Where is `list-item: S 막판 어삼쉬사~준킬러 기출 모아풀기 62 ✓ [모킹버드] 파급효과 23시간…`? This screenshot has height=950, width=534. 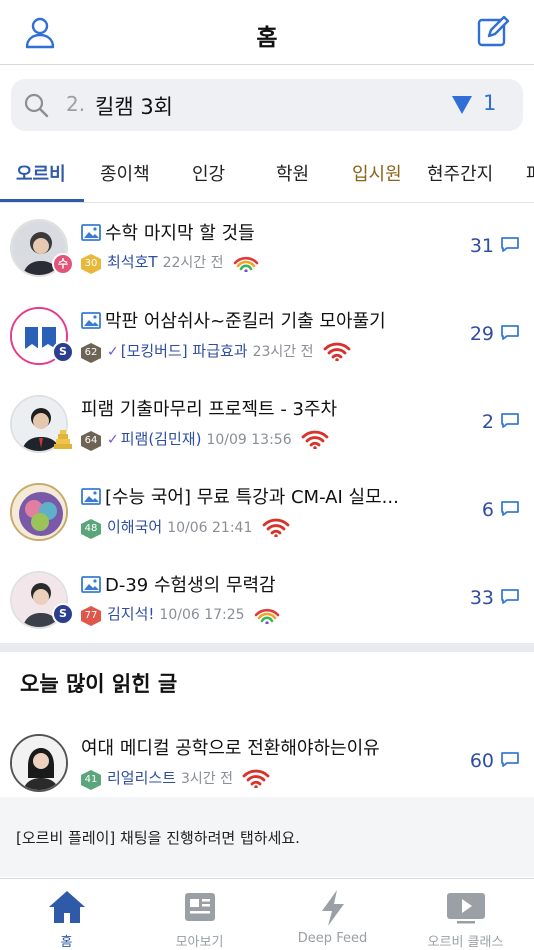 list-item: S 막판 어삼쉬사~준킬러 기출 모아풀기 62 ✓ [모킹버드] 파급효과 23시간… is located at coordinates (267, 335).